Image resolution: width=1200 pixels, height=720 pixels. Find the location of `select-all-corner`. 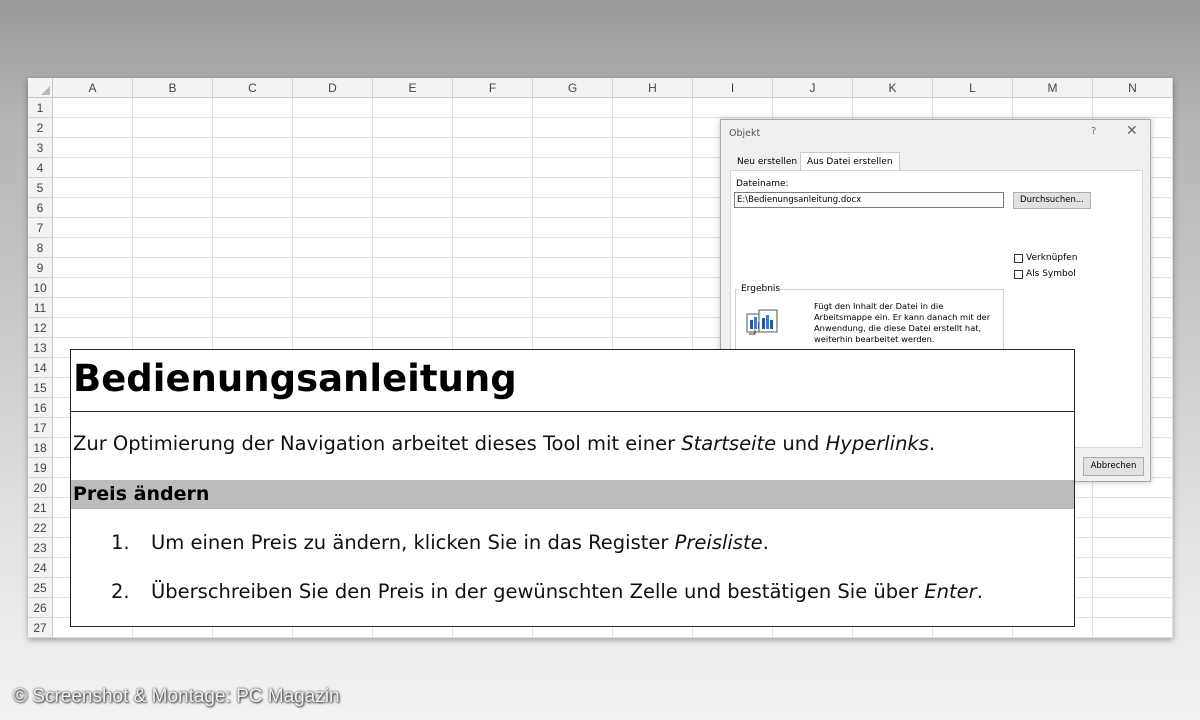

select-all-corner is located at coordinates (40, 88).